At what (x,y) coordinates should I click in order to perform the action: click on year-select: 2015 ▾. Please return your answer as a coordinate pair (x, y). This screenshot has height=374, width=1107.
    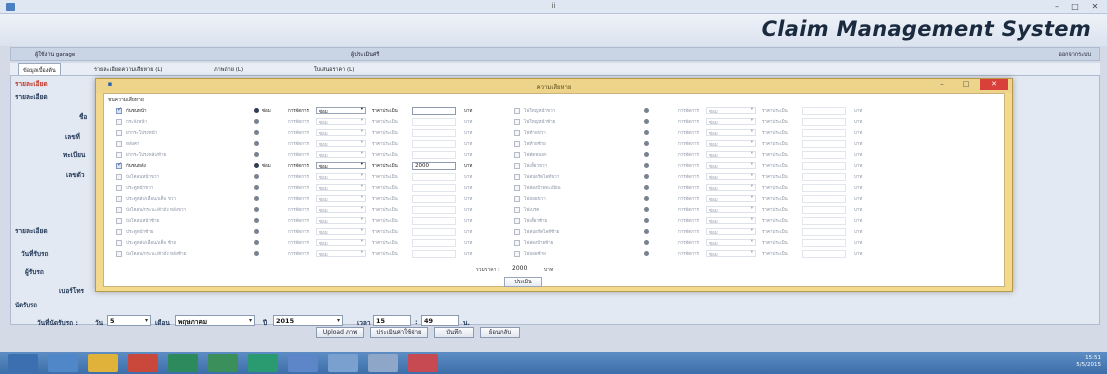
    Looking at the image, I should click on (308, 320).